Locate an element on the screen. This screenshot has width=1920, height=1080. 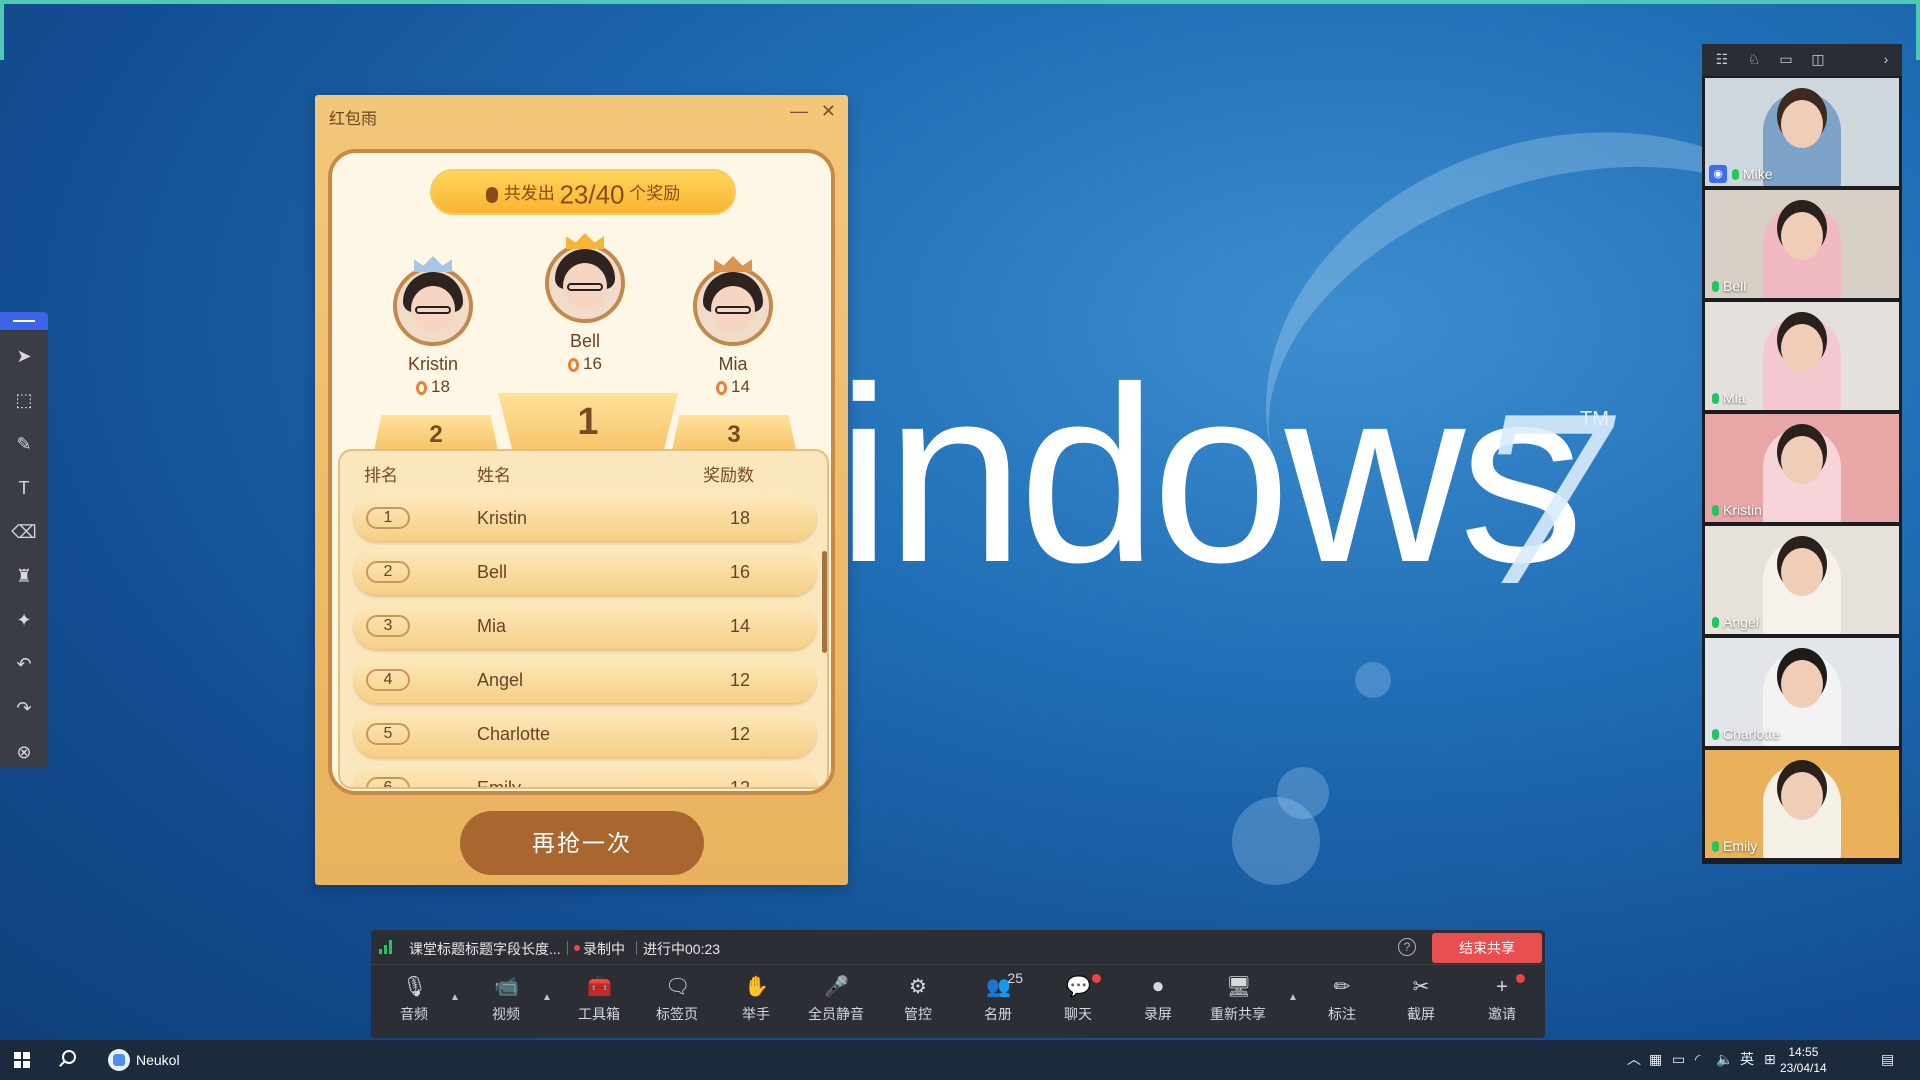
end-share-button: 结束共享 is located at coordinates (1487, 948).